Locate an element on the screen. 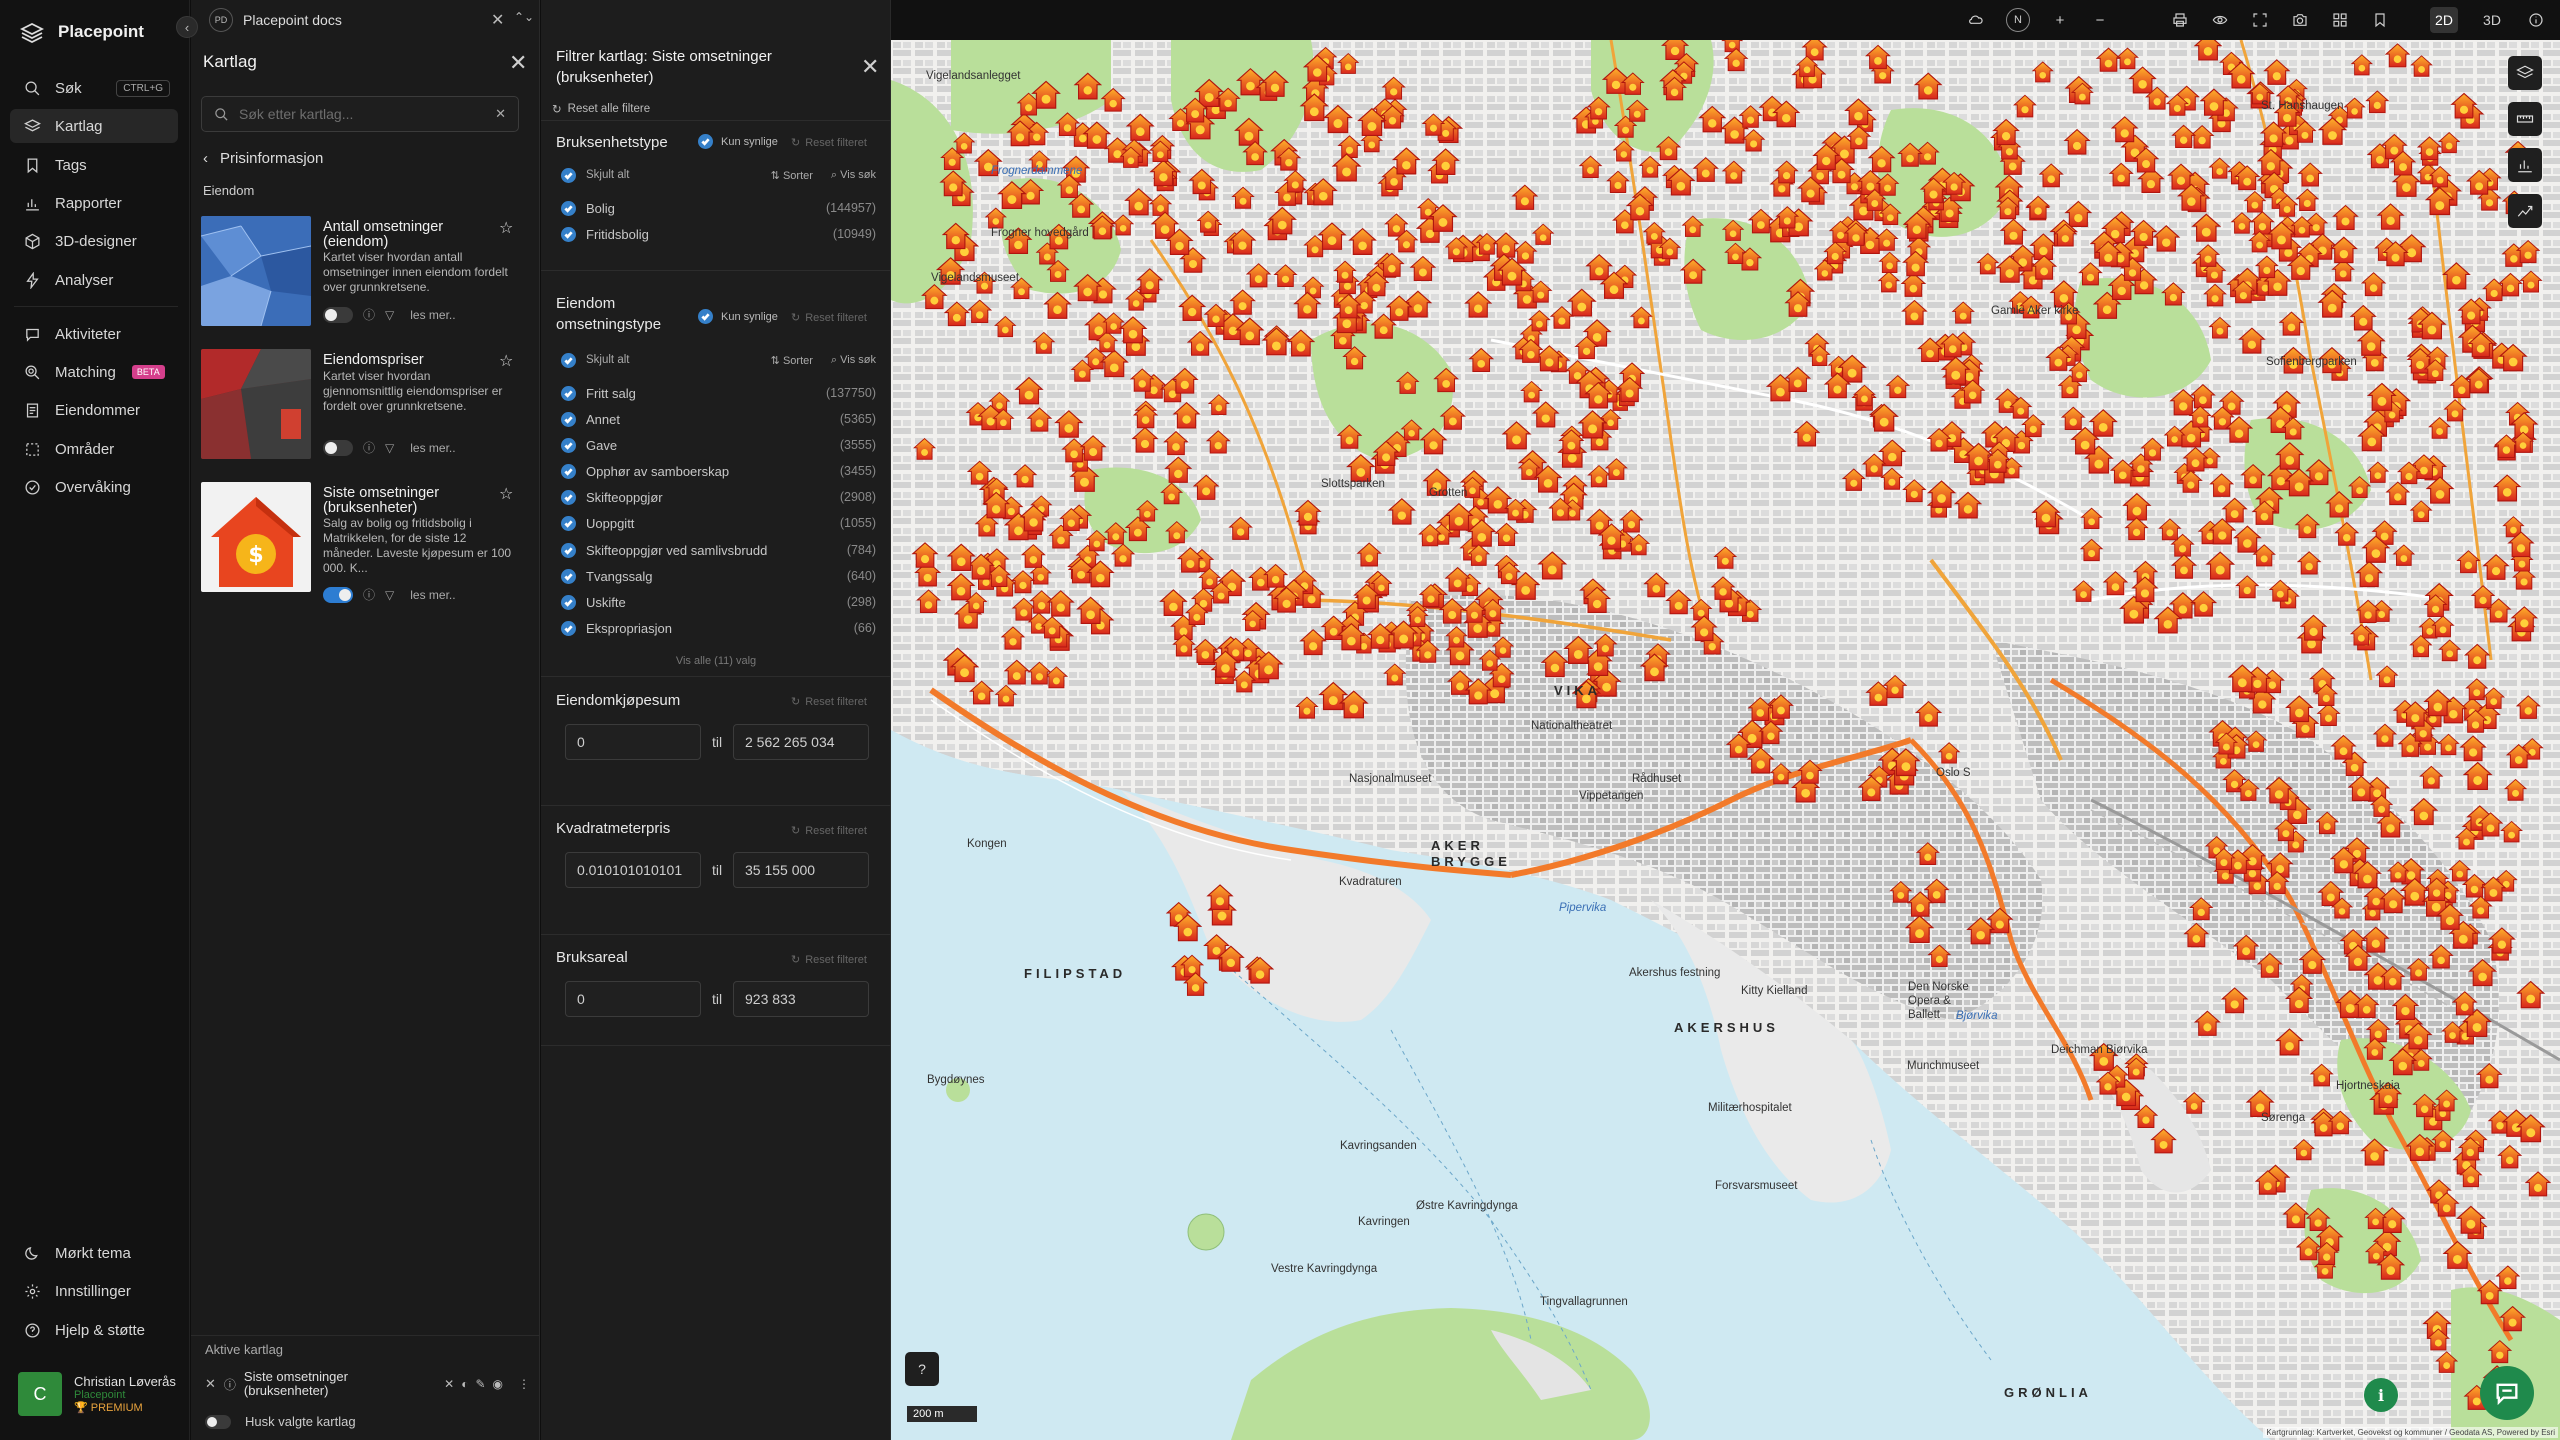 This screenshot has height=1440, width=2560. chart-tool-button is located at coordinates (2525, 165).